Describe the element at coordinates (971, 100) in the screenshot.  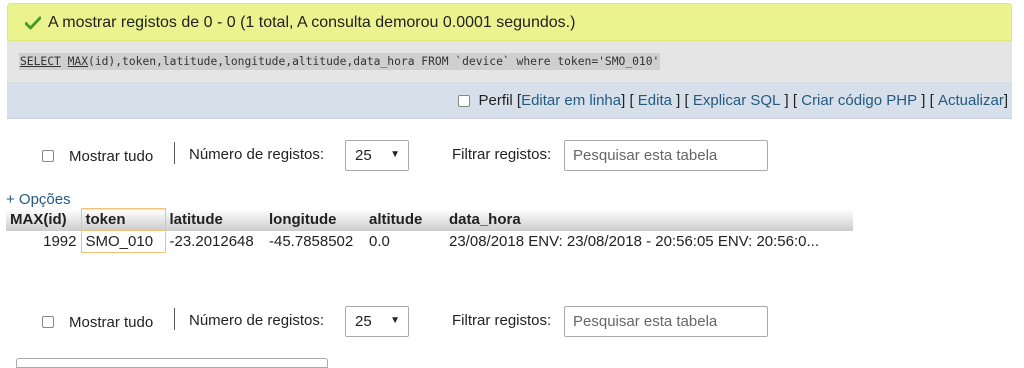
I see `refresh-link: Actualizar` at that location.